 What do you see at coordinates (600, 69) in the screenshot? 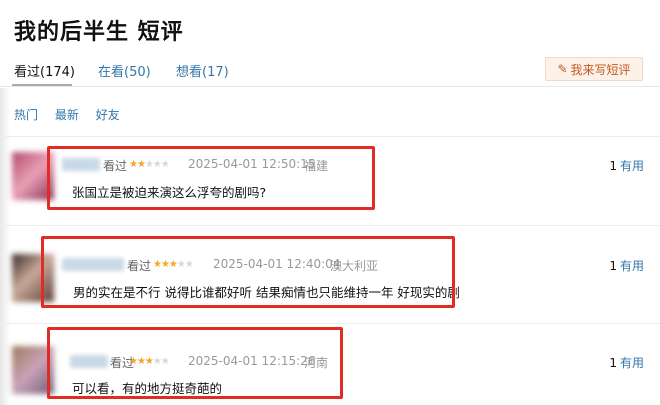
I see `write-review-label: 我来写短评` at bounding box center [600, 69].